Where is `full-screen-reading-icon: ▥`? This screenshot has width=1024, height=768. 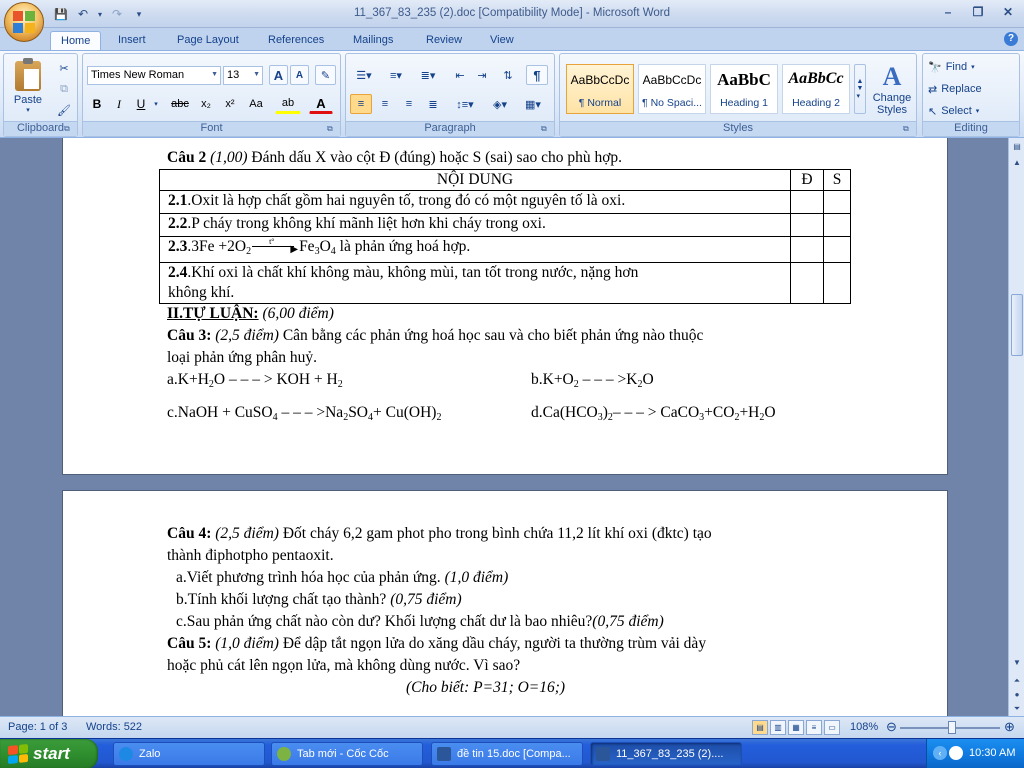 full-screen-reading-icon: ▥ is located at coordinates (778, 727).